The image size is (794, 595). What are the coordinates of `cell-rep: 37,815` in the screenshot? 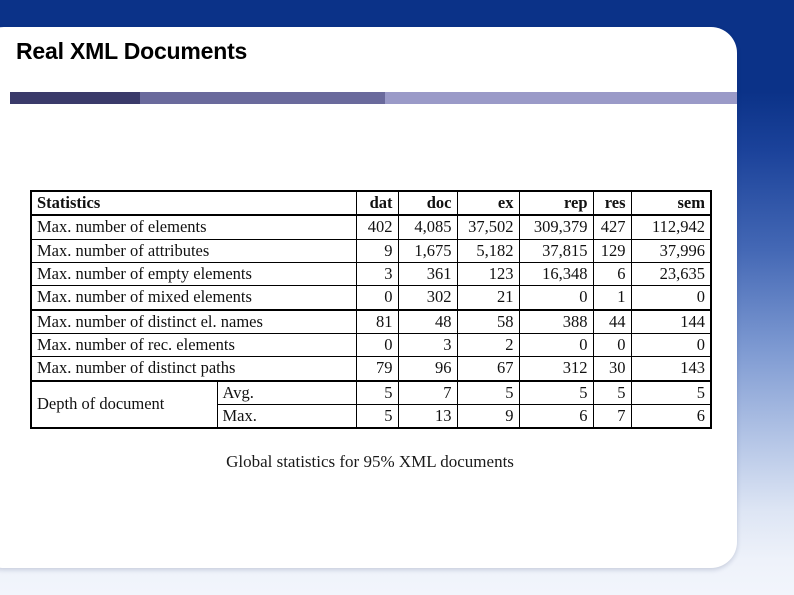 It's located at (556, 250).